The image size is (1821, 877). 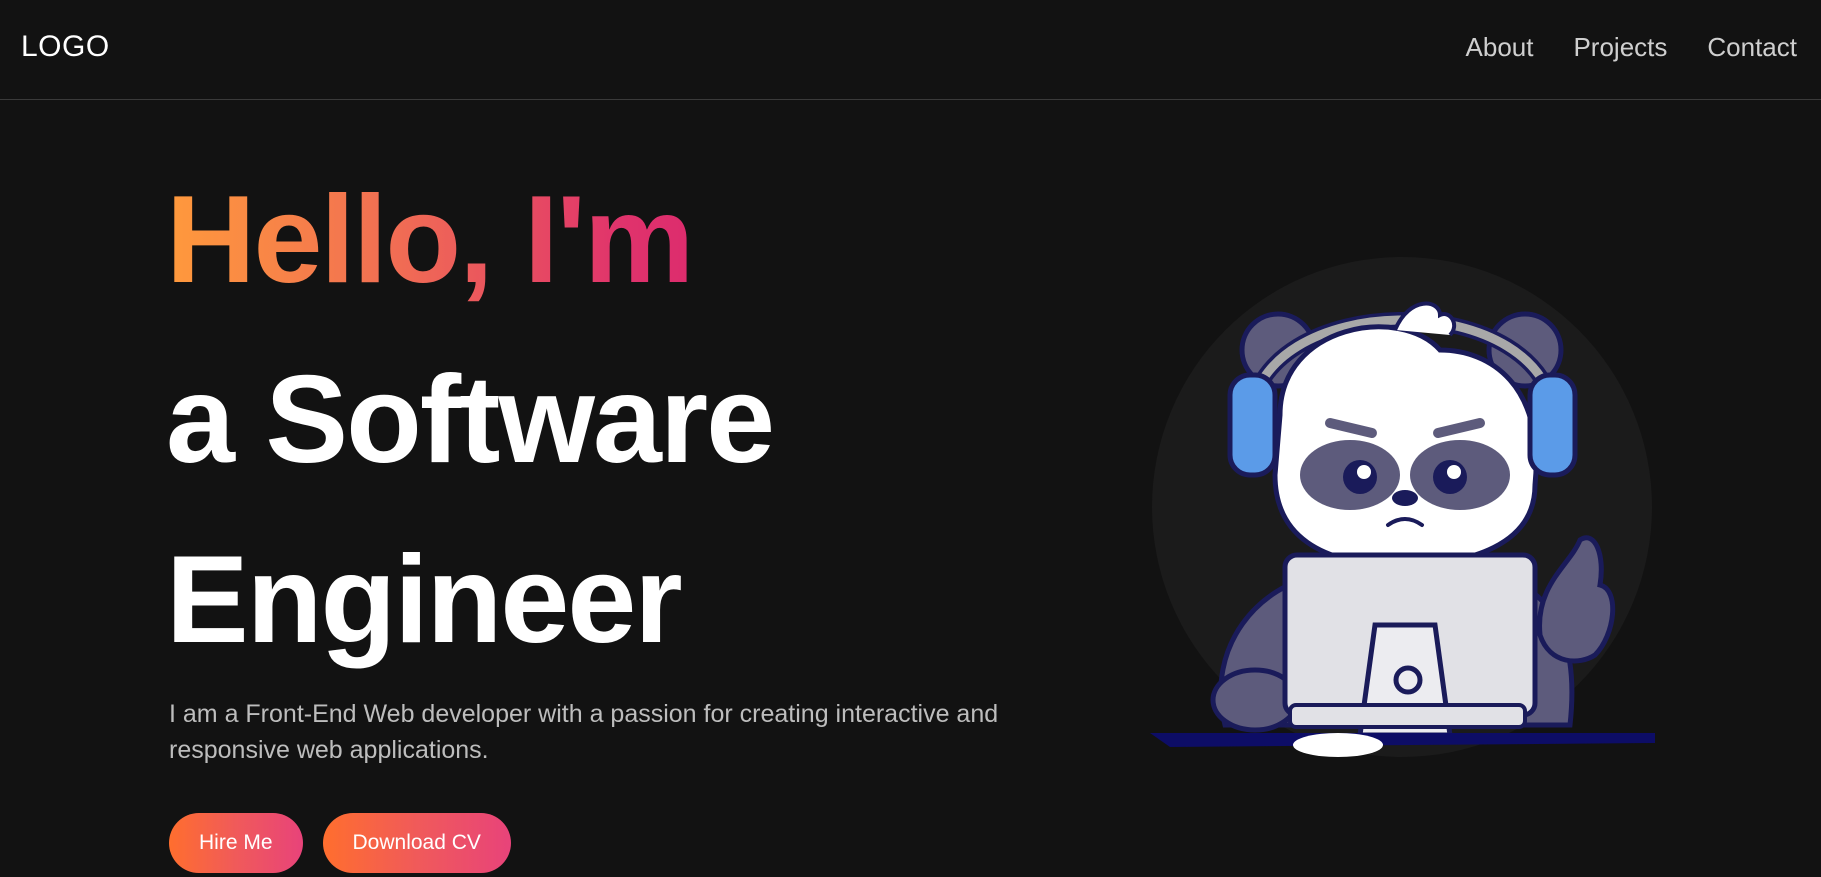 What do you see at coordinates (65, 47) in the screenshot?
I see `logo: LOGO` at bounding box center [65, 47].